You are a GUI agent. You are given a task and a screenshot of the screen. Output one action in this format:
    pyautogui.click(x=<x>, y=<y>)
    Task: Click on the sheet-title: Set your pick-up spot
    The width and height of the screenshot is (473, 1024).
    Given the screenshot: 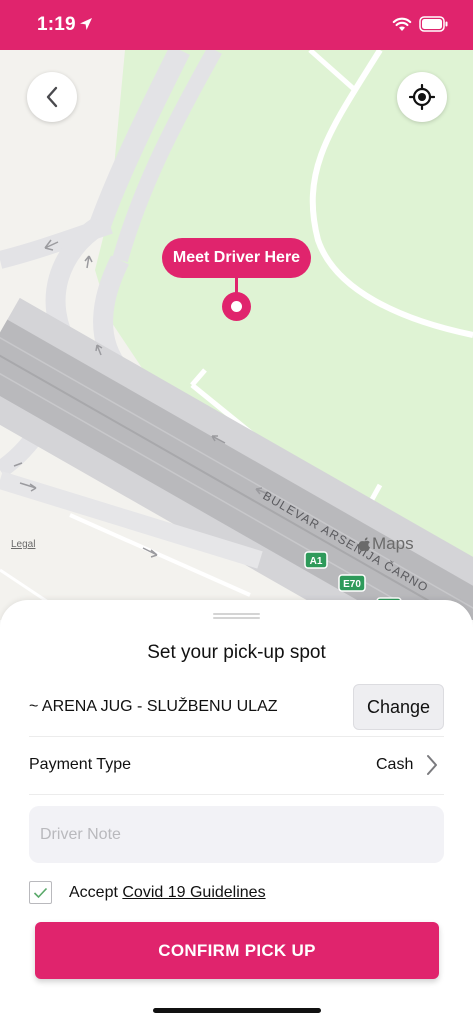 What is the action you would take?
    pyautogui.click(x=236, y=652)
    